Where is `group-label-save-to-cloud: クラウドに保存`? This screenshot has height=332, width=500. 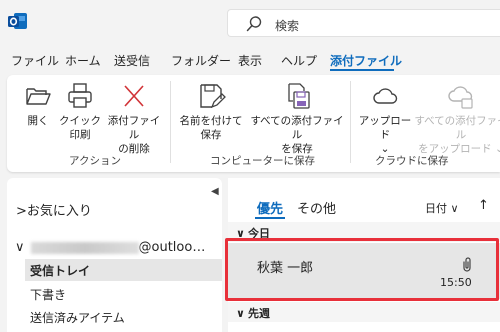 group-label-save-to-cloud: クラウドに保存 is located at coordinates (412, 161).